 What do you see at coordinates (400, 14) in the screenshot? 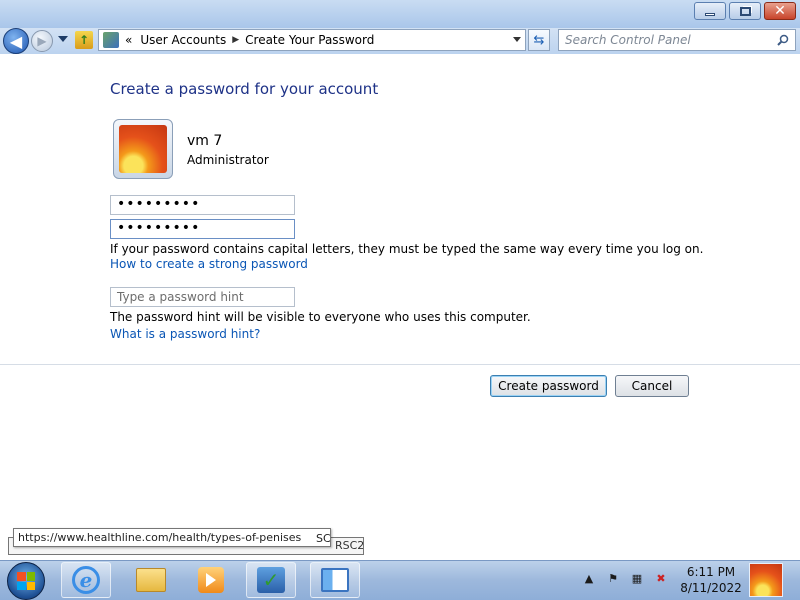
I see `title-bar: ✕` at bounding box center [400, 14].